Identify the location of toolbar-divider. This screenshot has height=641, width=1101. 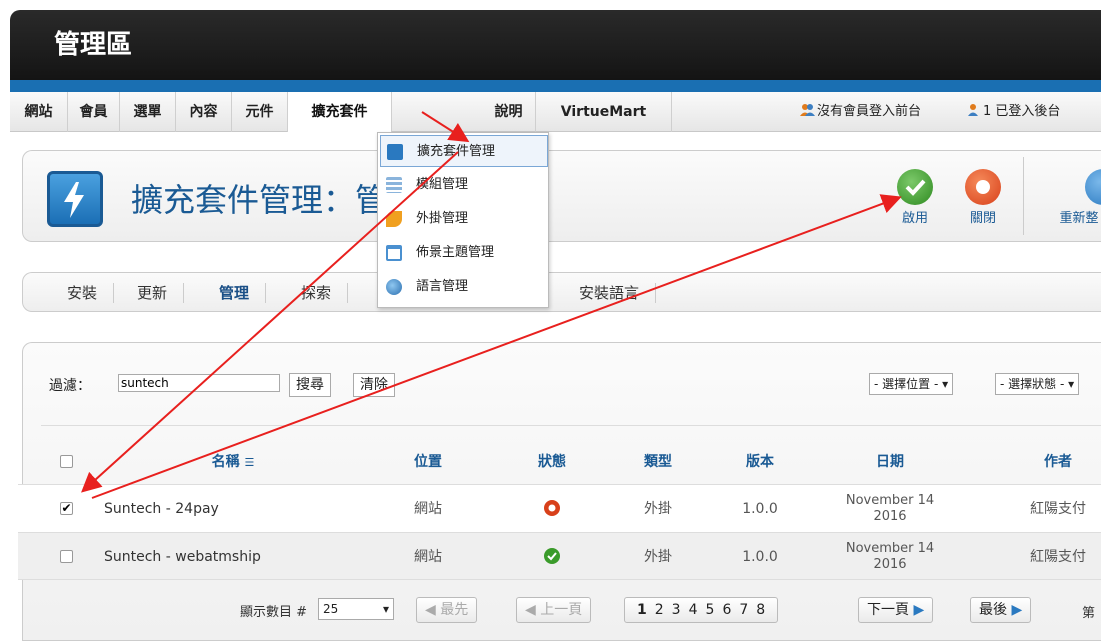
(1023, 196).